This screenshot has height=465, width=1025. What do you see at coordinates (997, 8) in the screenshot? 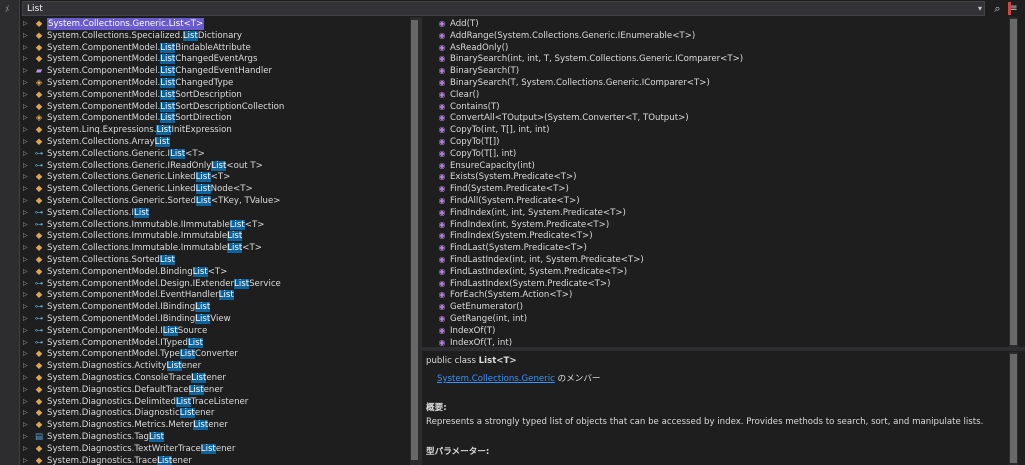
I see `search-button-icon: ⌕` at bounding box center [997, 8].